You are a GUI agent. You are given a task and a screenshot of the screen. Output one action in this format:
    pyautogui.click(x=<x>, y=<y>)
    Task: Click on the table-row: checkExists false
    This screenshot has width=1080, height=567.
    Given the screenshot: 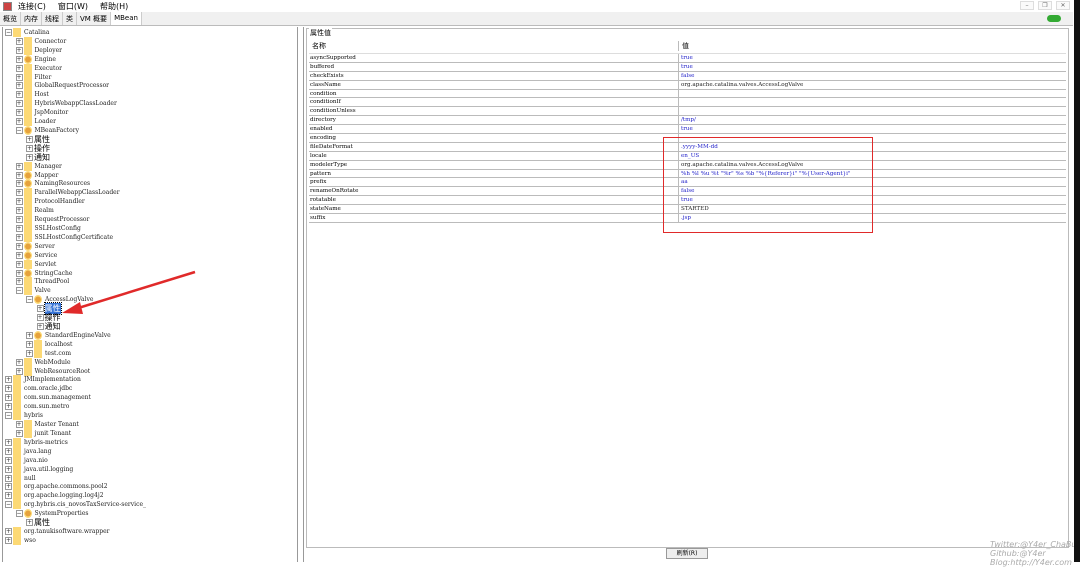 What is the action you would take?
    pyautogui.click(x=687, y=76)
    